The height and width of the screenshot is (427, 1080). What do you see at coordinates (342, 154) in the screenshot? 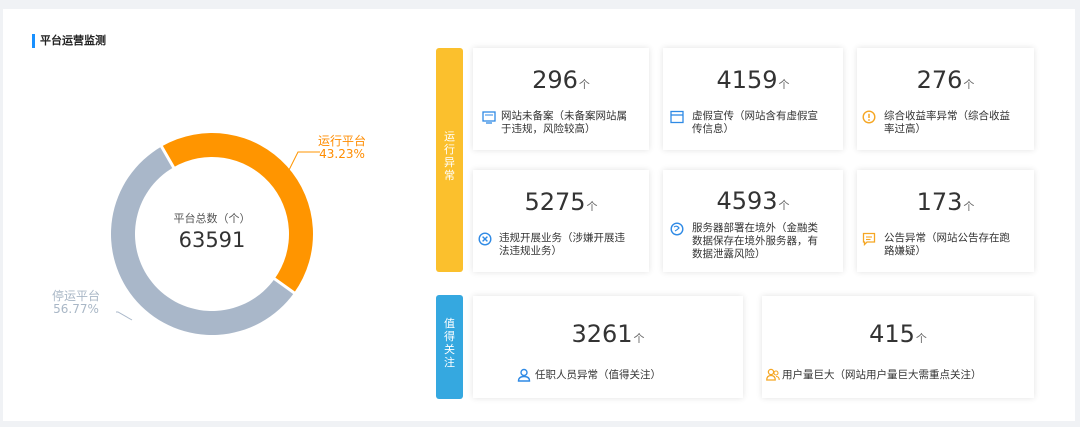
I see `running-label-percent: 43.23%` at bounding box center [342, 154].